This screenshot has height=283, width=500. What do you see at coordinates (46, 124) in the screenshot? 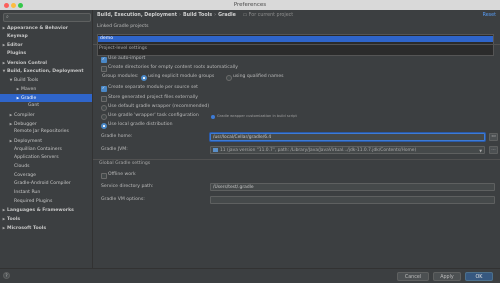
I see `sidebar-item-debugger: ▶ Debugger` at bounding box center [46, 124].